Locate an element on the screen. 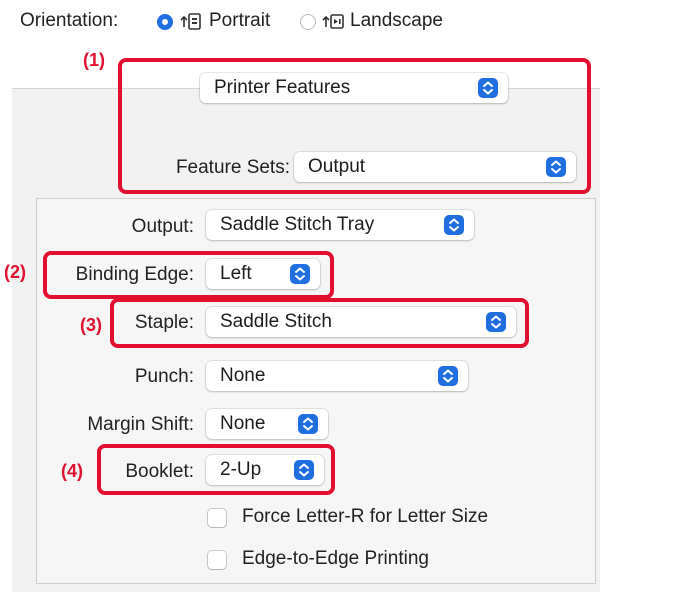 The height and width of the screenshot is (592, 689). force-letter-r-label: Force Letter-R for Letter Size is located at coordinates (365, 516).